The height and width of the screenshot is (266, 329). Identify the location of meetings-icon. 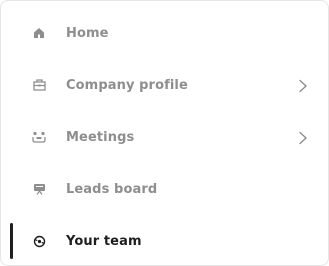
(39, 137).